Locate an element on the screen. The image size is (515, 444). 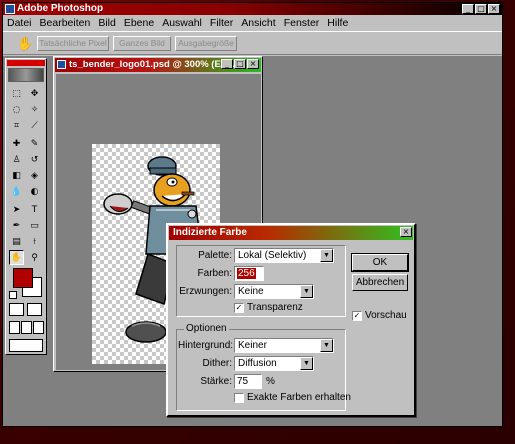
lasso-tool-icon: ◌ is located at coordinates (16, 109).